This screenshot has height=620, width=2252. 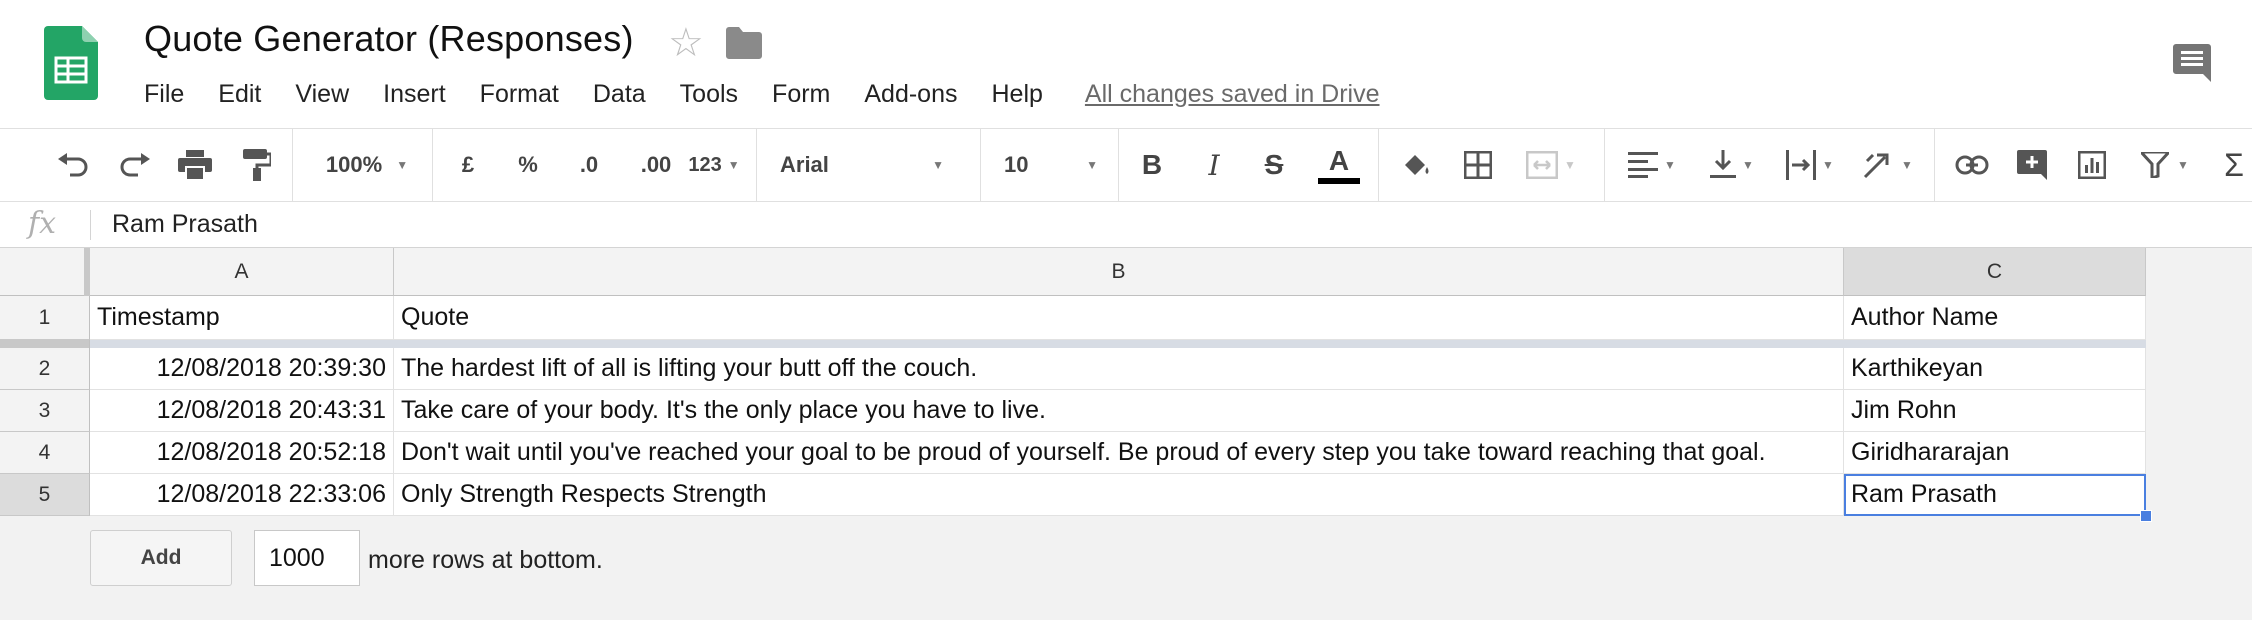 I want to click on menu-form: Form, so click(x=801, y=94).